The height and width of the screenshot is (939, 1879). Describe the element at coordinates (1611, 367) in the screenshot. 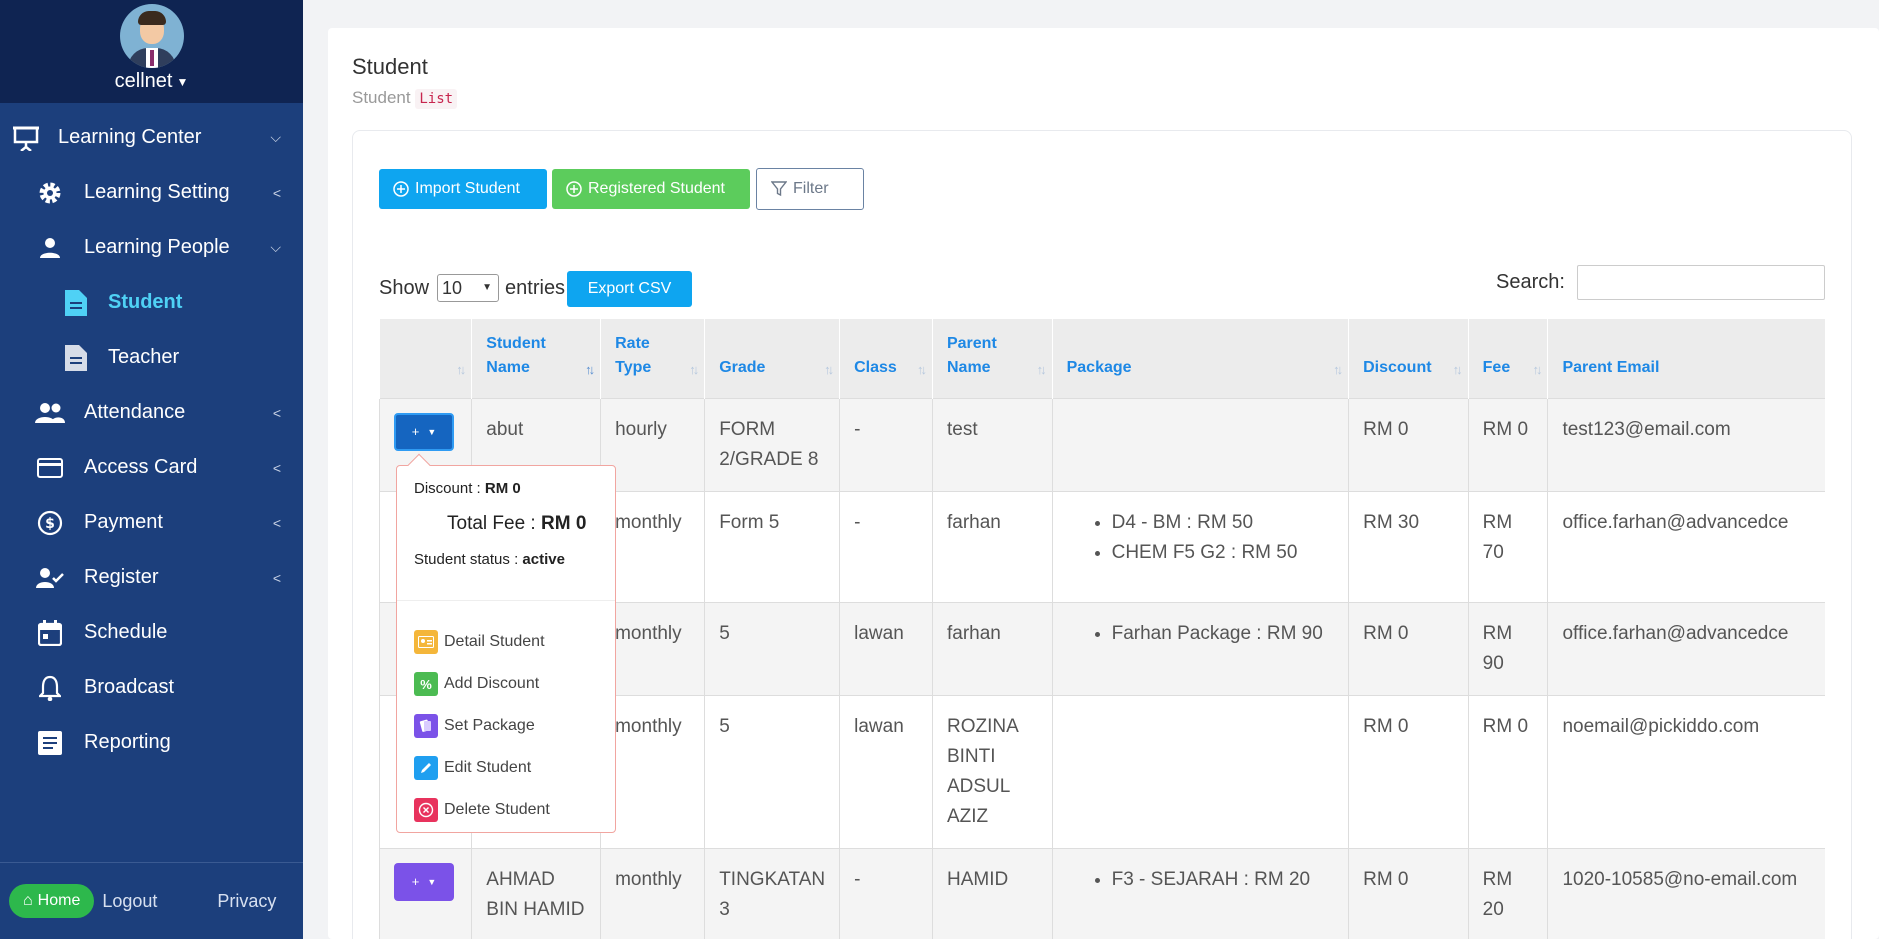

I see `header-label: Parent Email` at that location.